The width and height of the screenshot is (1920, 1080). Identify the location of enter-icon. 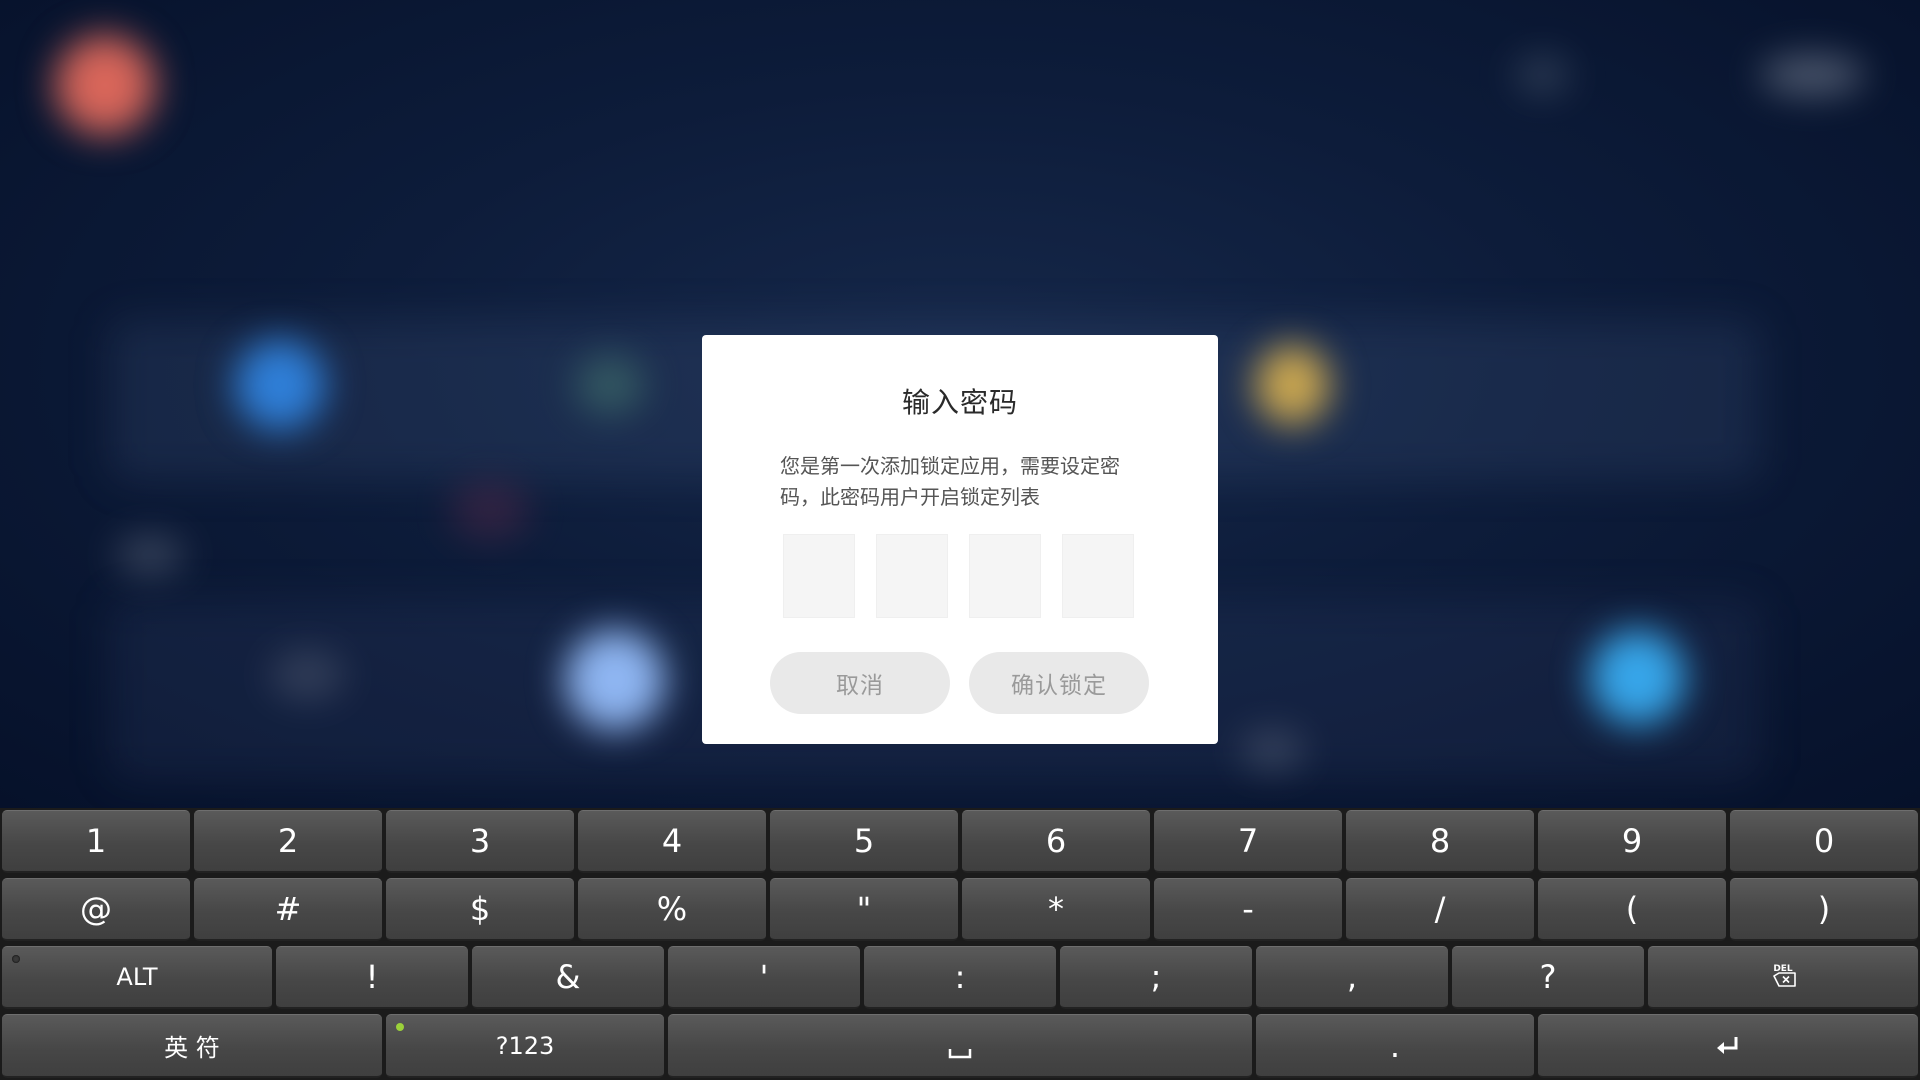
(1727, 1045).